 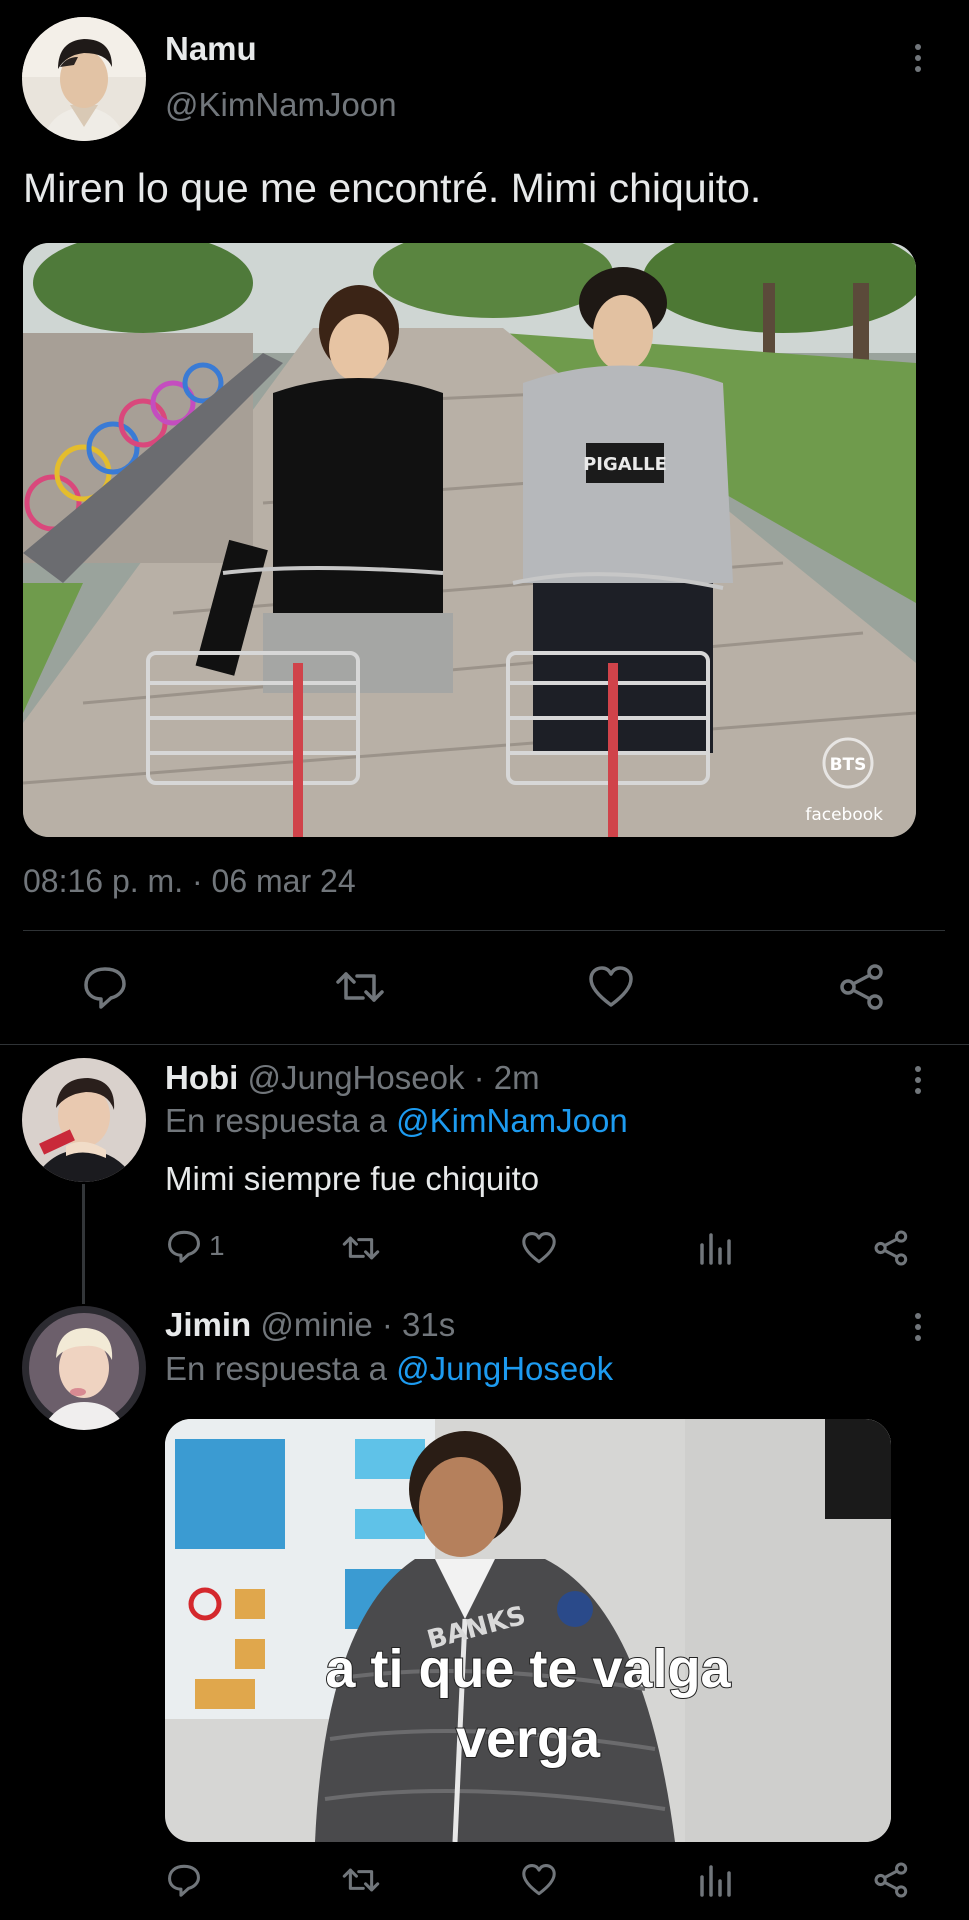 I want to click on reply-header: Hobi @JungHoseok · 2m, so click(x=352, y=1078).